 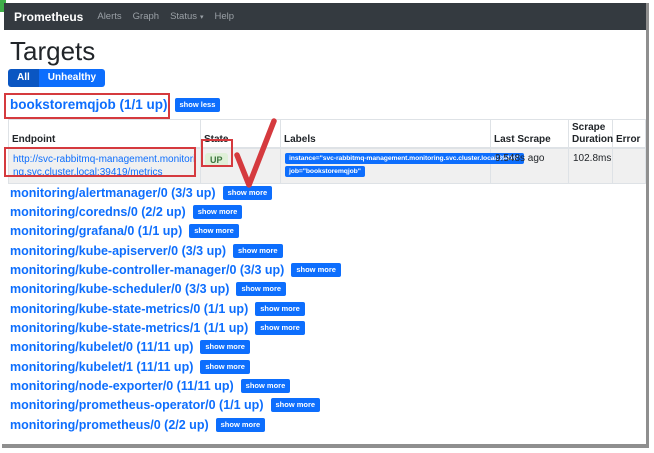 I want to click on job-link-prometheus: monitoring/prometheus/0 (2/2 up), so click(x=109, y=425).